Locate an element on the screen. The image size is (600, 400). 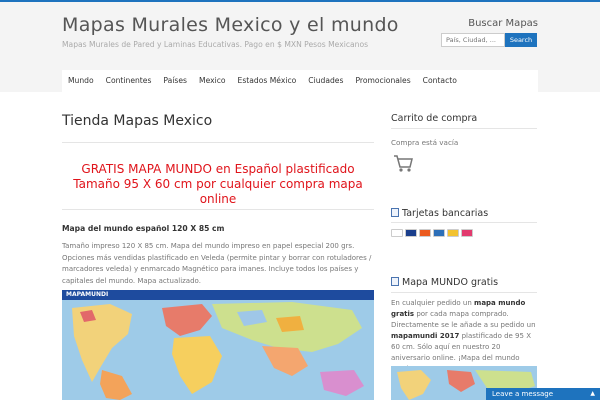
search-input is located at coordinates (473, 40).